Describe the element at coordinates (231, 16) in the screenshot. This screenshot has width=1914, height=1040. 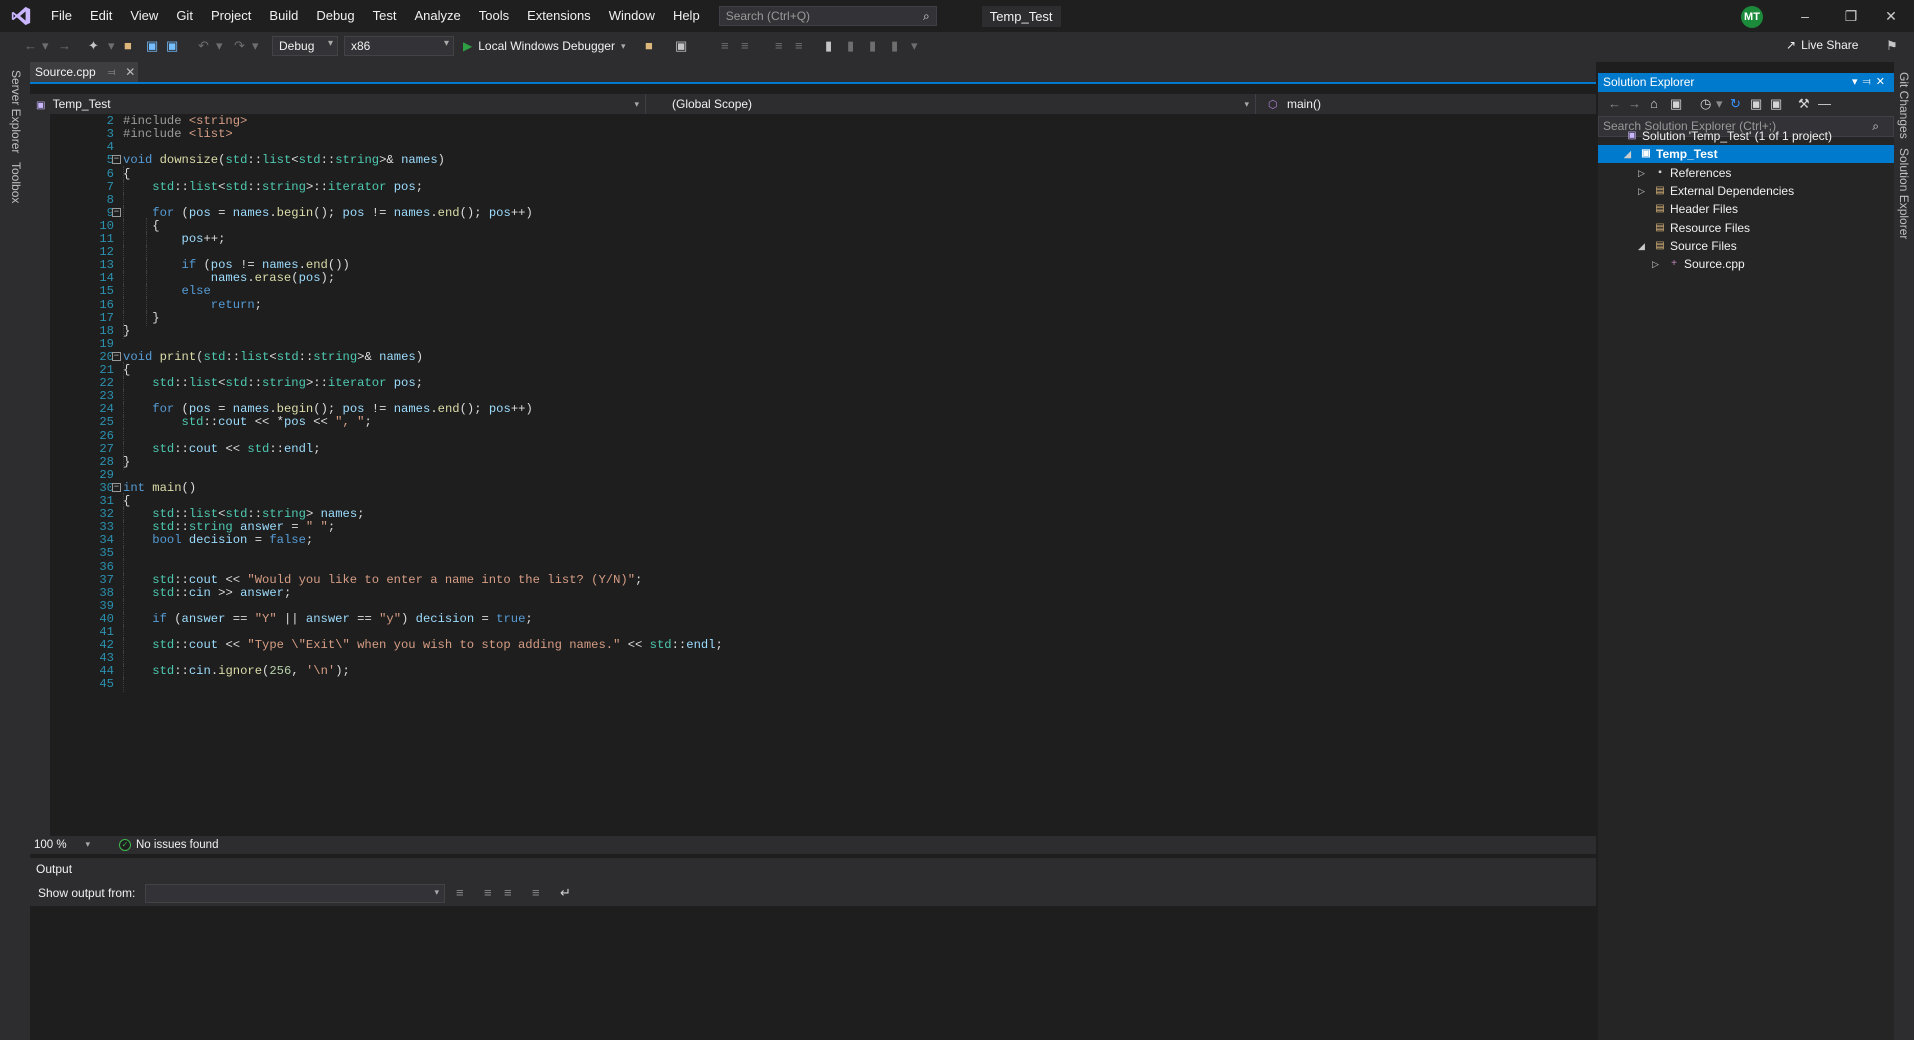
I see `menu-project: Project` at that location.